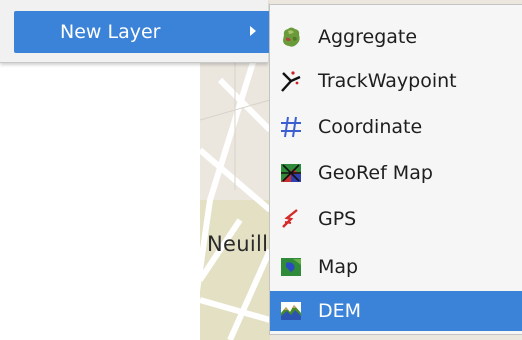 The width and height of the screenshot is (522, 340). I want to click on submenu-item-coordinate: Coordinate, so click(396, 127).